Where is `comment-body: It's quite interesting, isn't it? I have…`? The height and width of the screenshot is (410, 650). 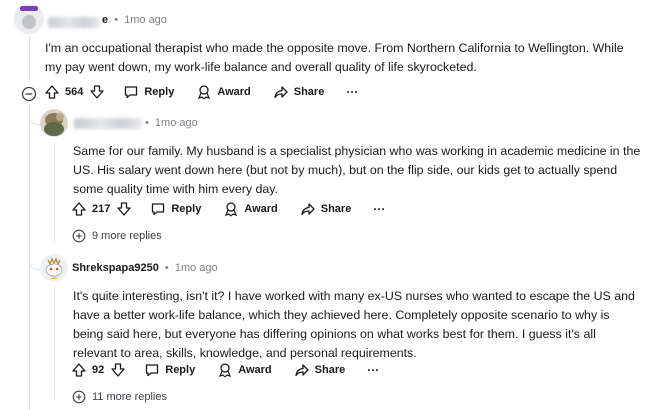
comment-body: It's quite interesting, isn't it? I have… is located at coordinates (354, 324).